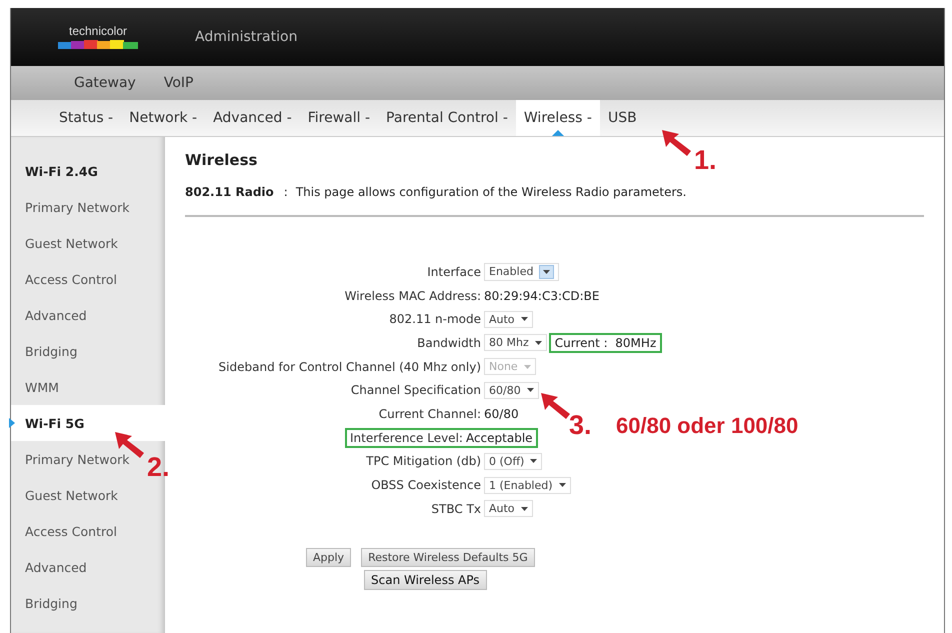 Image resolution: width=952 pixels, height=633 pixels. I want to click on field-label: Wireless MAC Address:, so click(412, 295).